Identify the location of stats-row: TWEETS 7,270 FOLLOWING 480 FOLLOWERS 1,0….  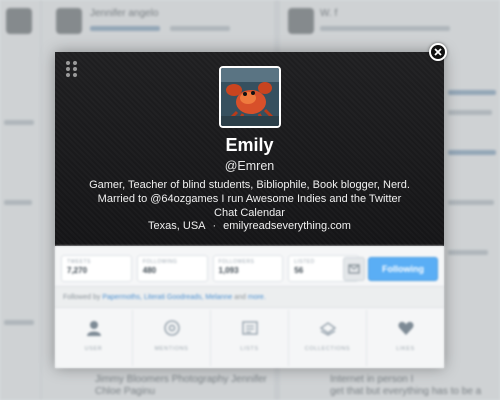
(210, 268).